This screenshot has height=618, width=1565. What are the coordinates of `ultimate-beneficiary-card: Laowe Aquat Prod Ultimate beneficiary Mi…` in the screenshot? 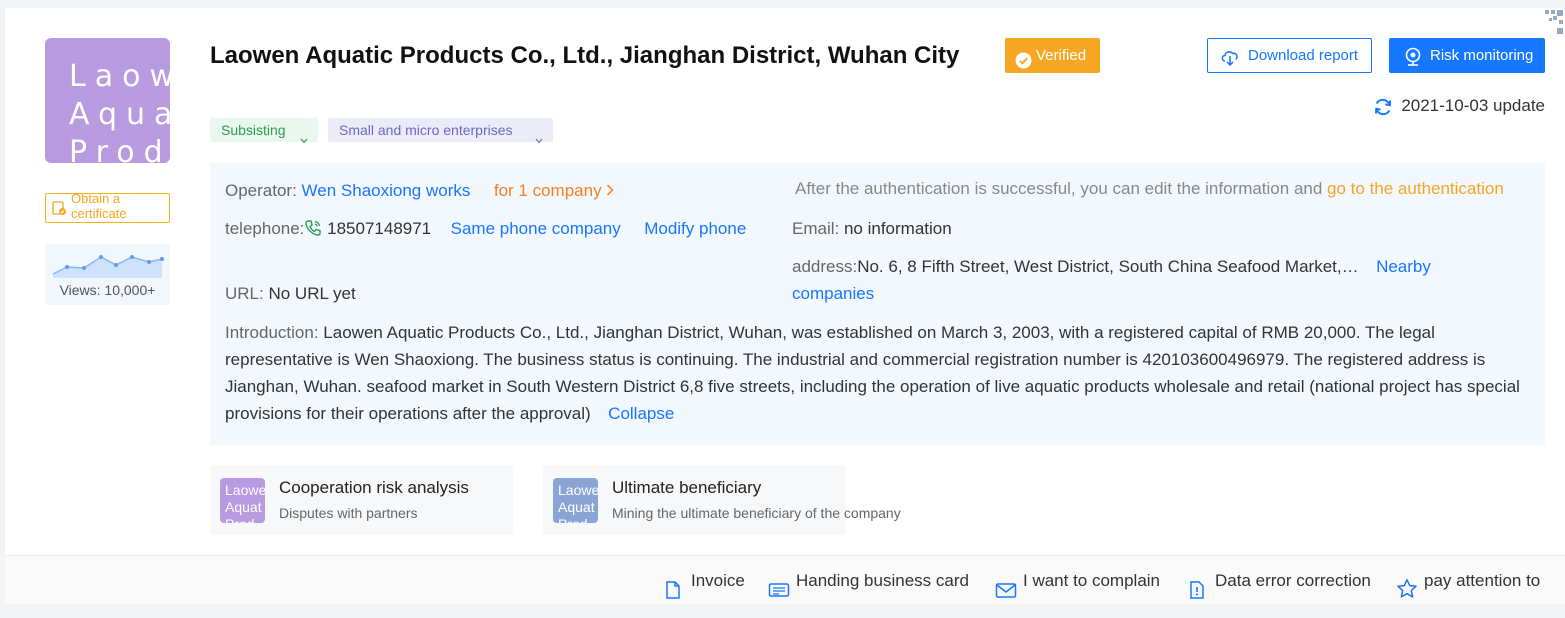 It's located at (722, 500).